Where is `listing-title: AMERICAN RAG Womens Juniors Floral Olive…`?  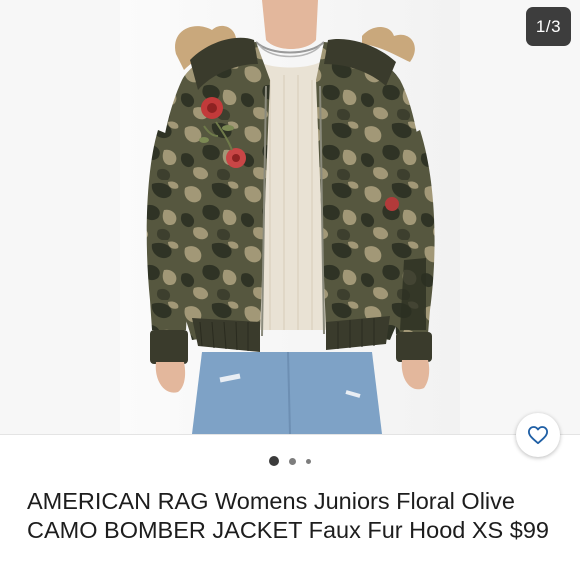
listing-title: AMERICAN RAG Womens Juniors Floral Olive… is located at coordinates (288, 515).